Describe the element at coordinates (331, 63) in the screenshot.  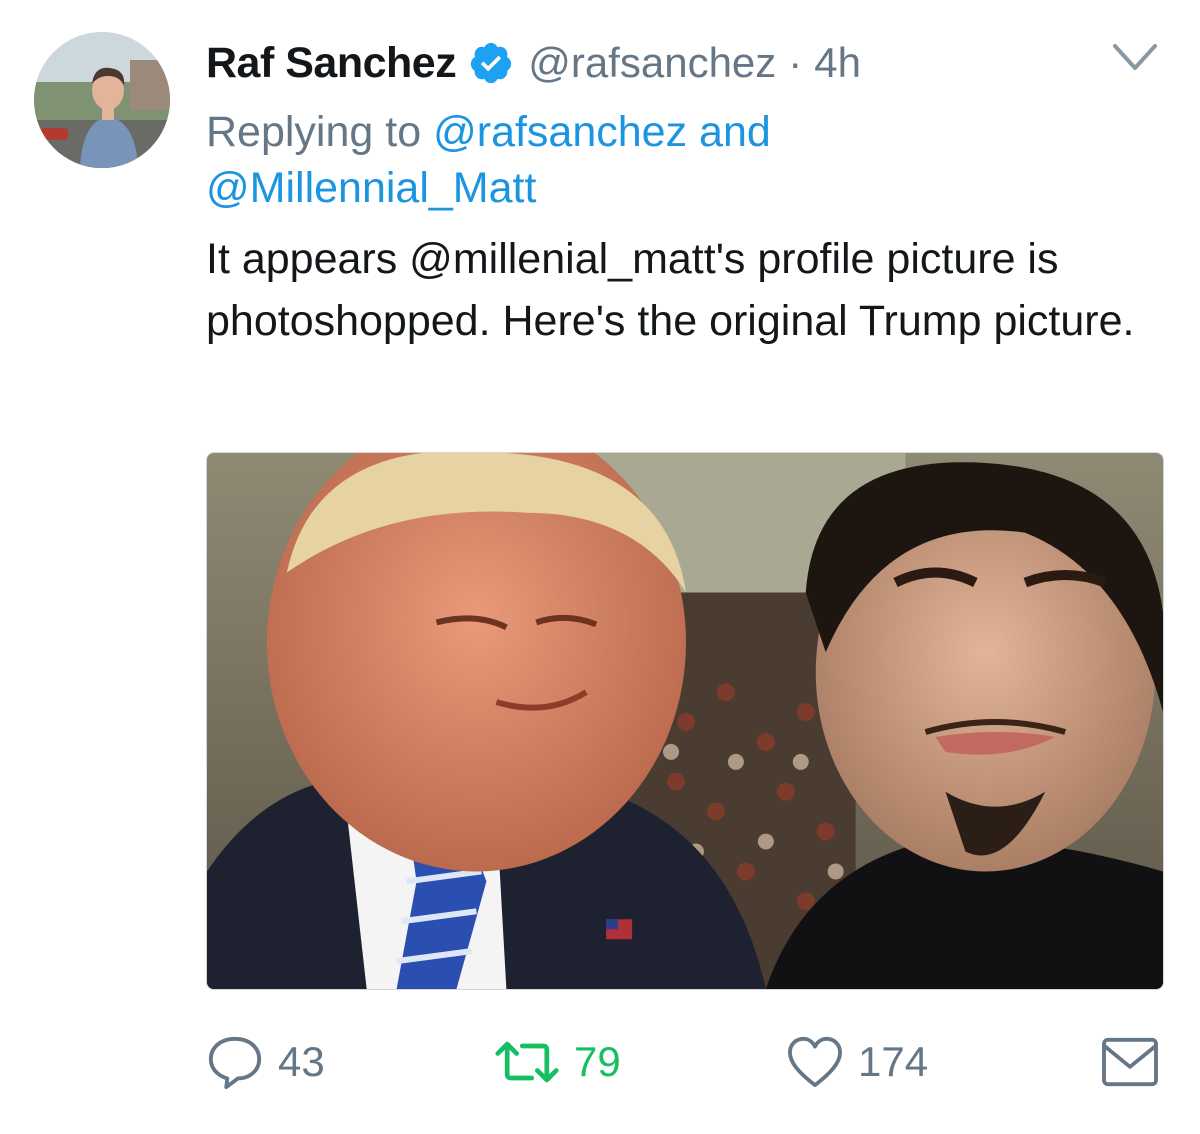
I see `author-name: Raf Sanchez` at that location.